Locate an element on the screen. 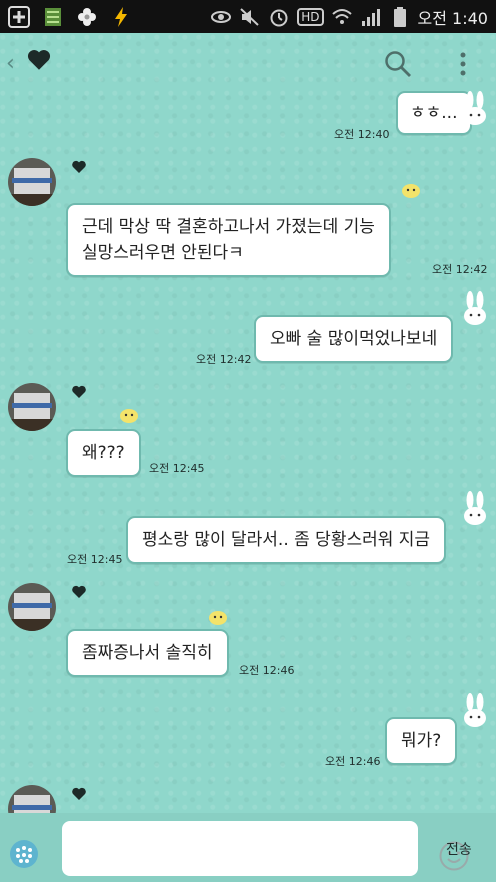 This screenshot has width=496, height=882. status-bar: HD 오전 1:40 is located at coordinates (248, 16).